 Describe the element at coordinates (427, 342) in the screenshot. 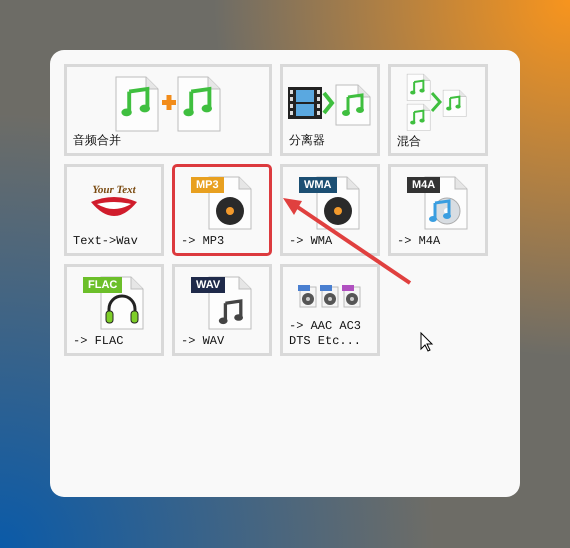

I see `pointer-cursor-icon` at that location.